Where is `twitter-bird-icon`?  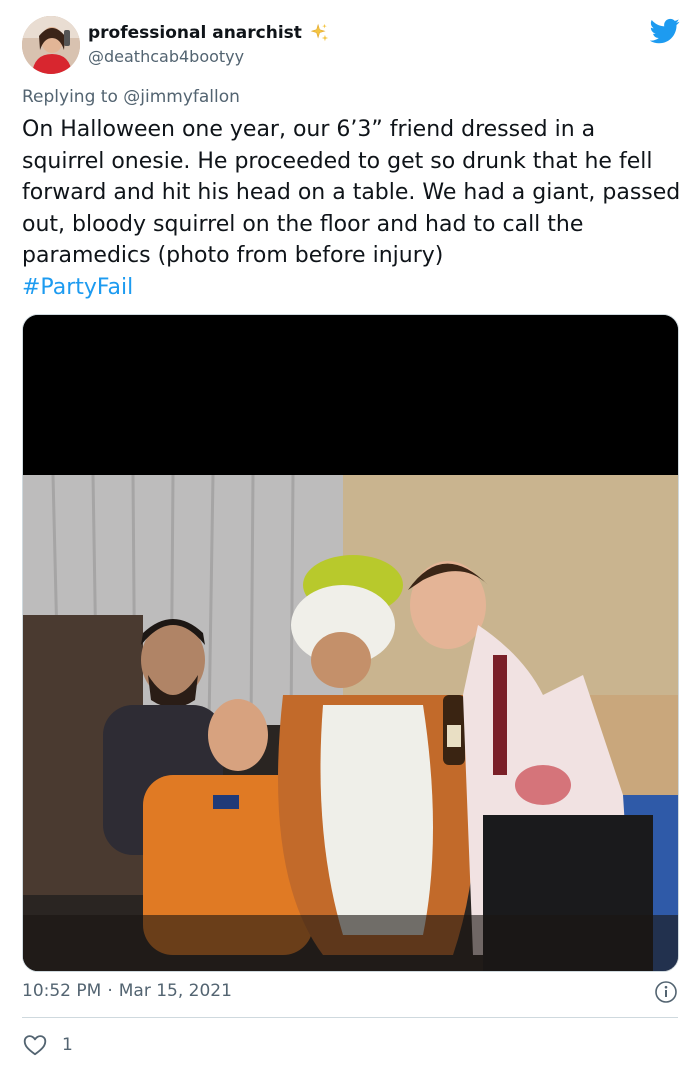 twitter-bird-icon is located at coordinates (665, 31).